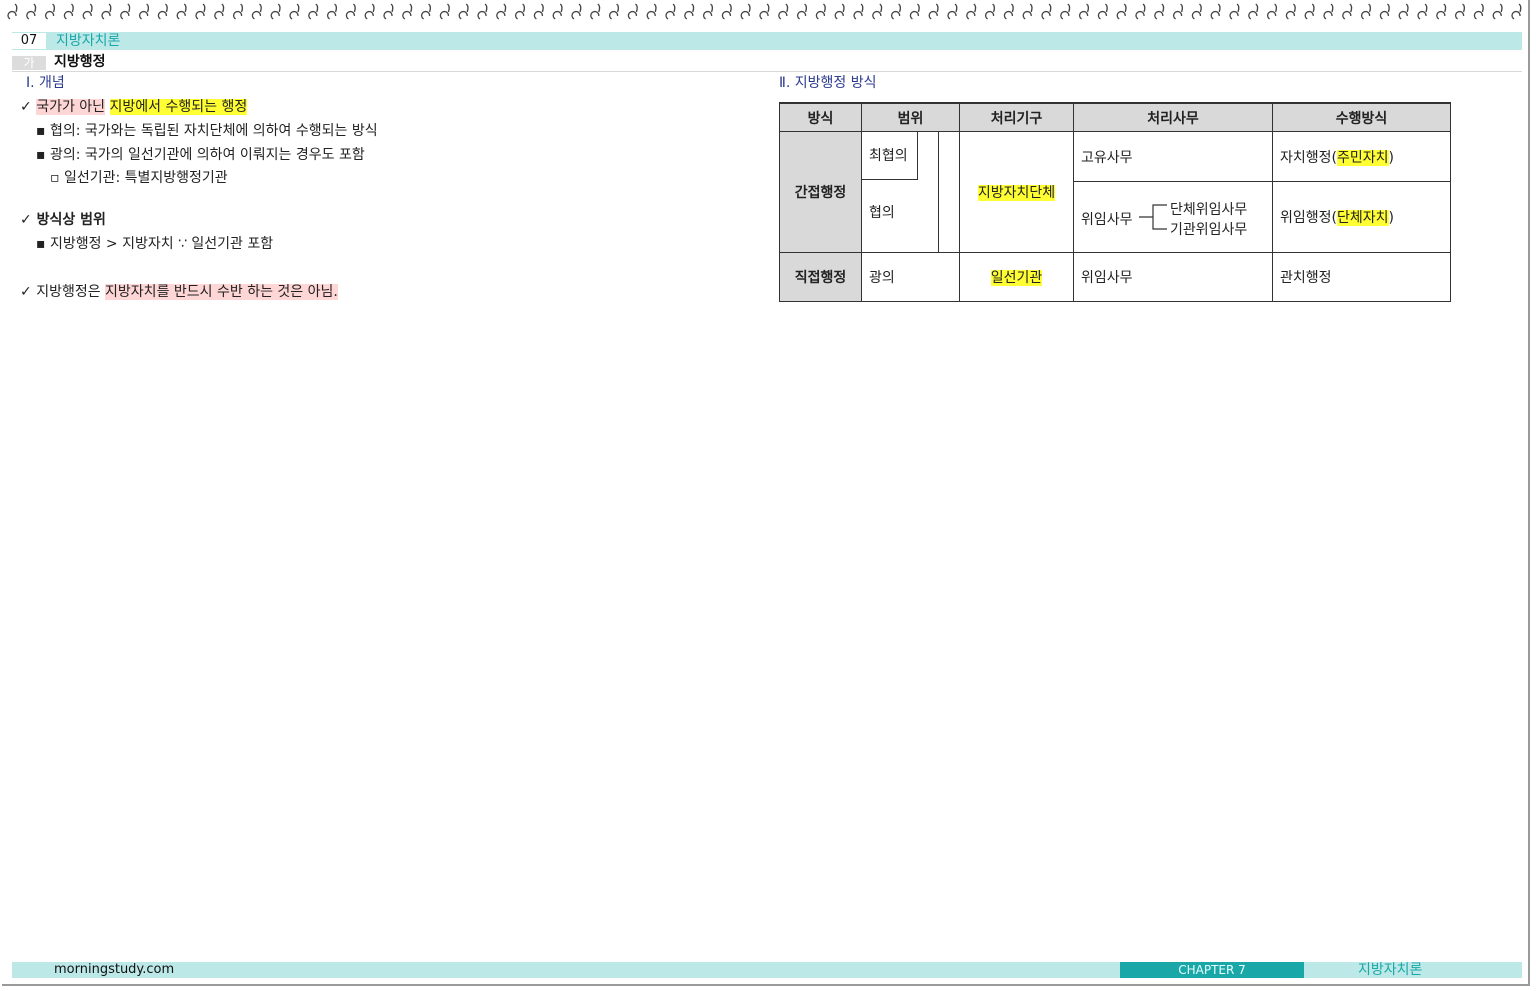  What do you see at coordinates (155, 244) in the screenshot?
I see `scope-item: ▪ 지방행정 > 지방자치 ∵ 일선기관 포함` at bounding box center [155, 244].